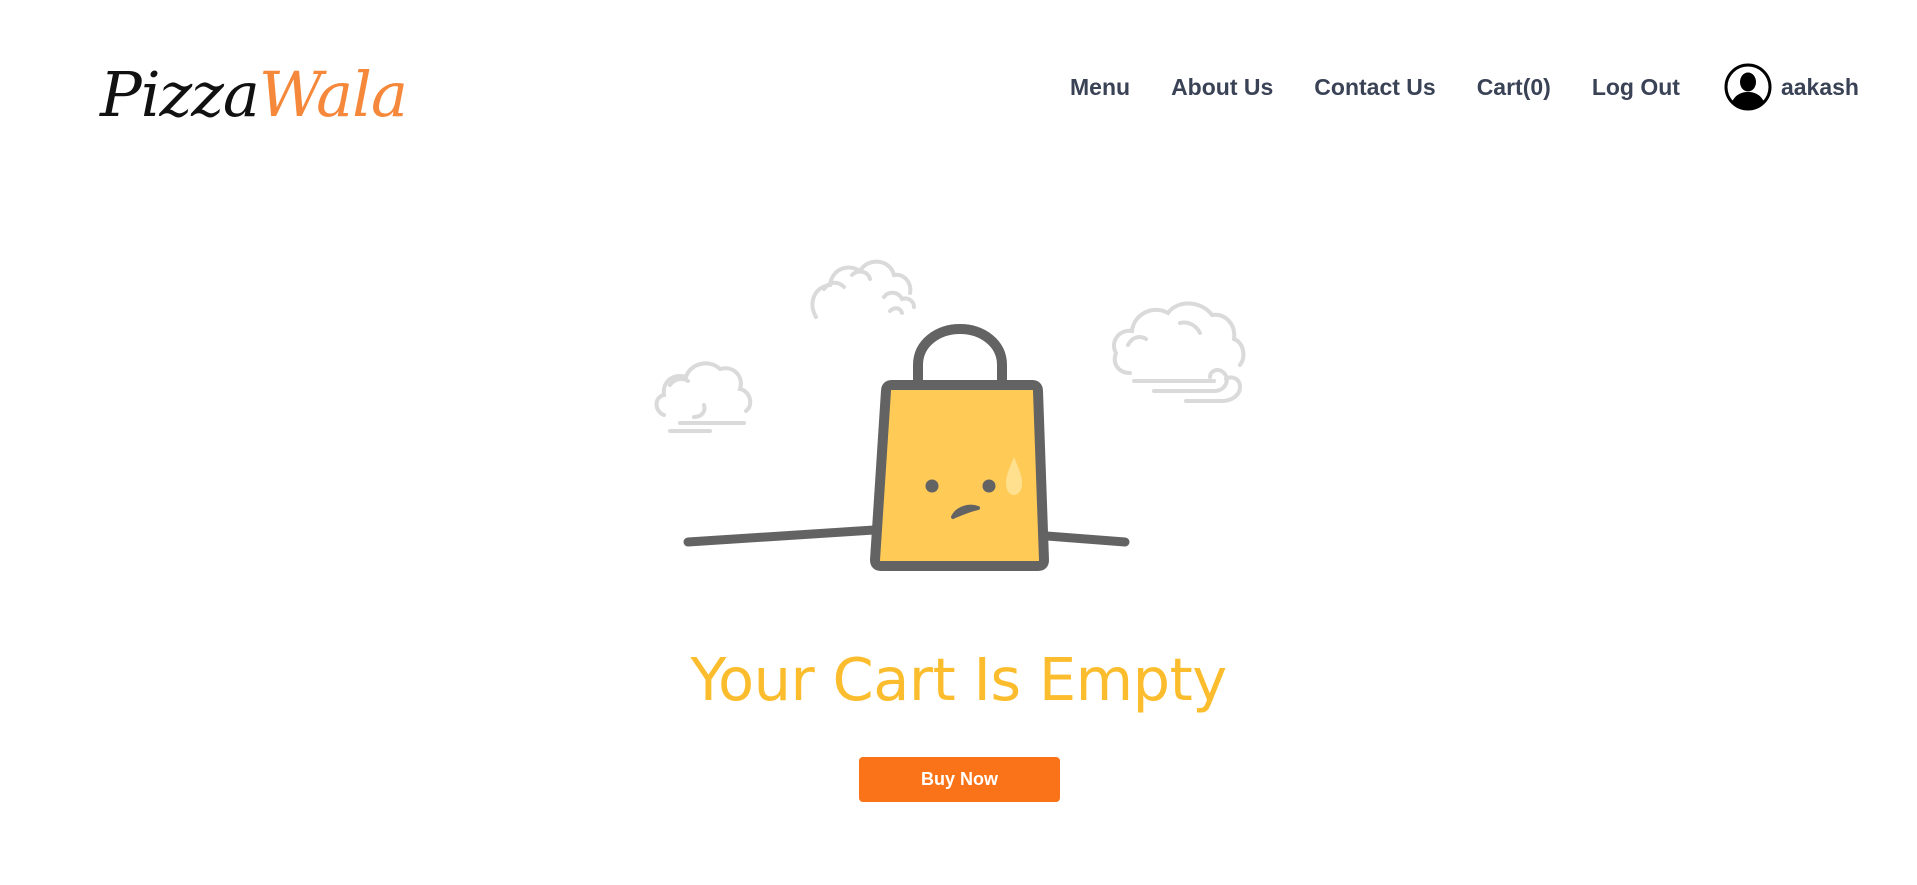  I want to click on empty-cart-title: Your Cart Is Empty, so click(958, 679).